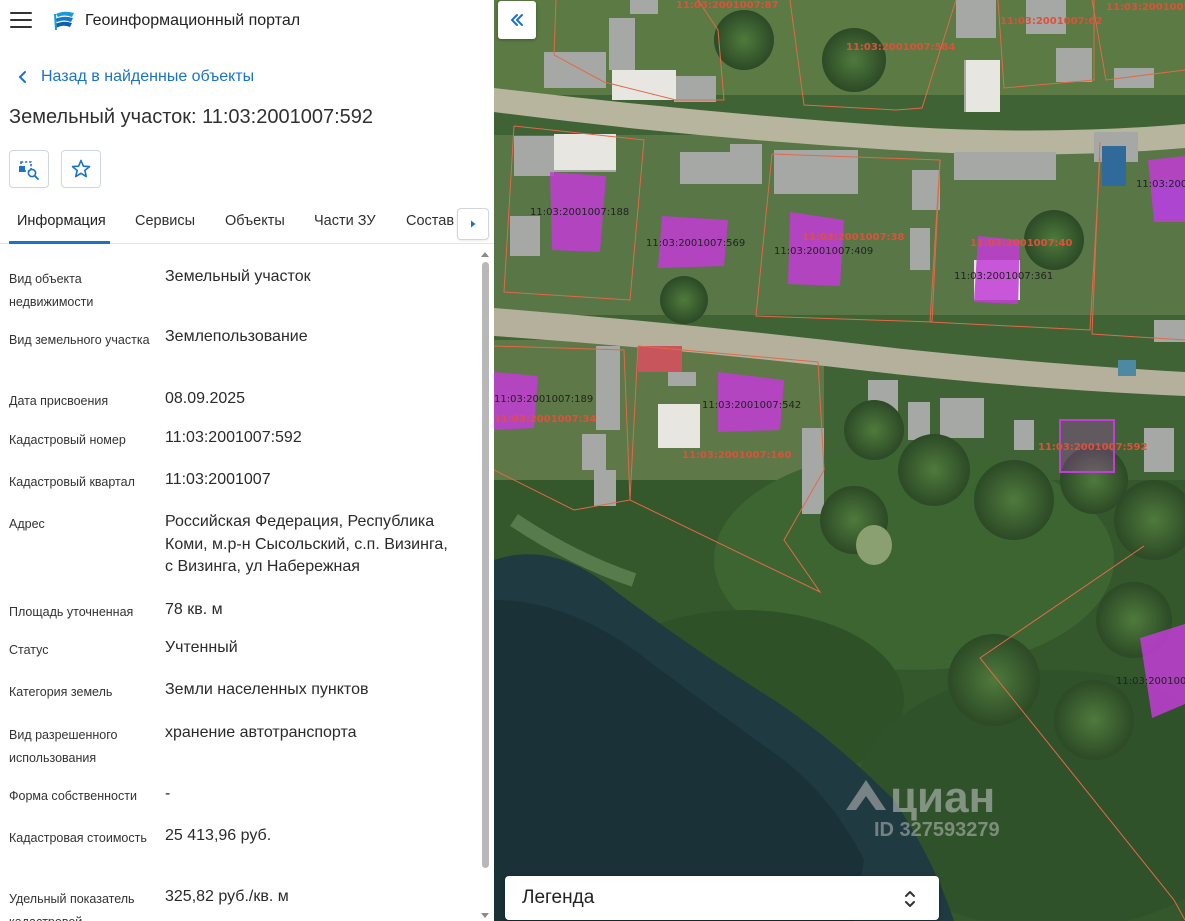  Describe the element at coordinates (29, 650) in the screenshot. I see `info-label: Статус` at that location.